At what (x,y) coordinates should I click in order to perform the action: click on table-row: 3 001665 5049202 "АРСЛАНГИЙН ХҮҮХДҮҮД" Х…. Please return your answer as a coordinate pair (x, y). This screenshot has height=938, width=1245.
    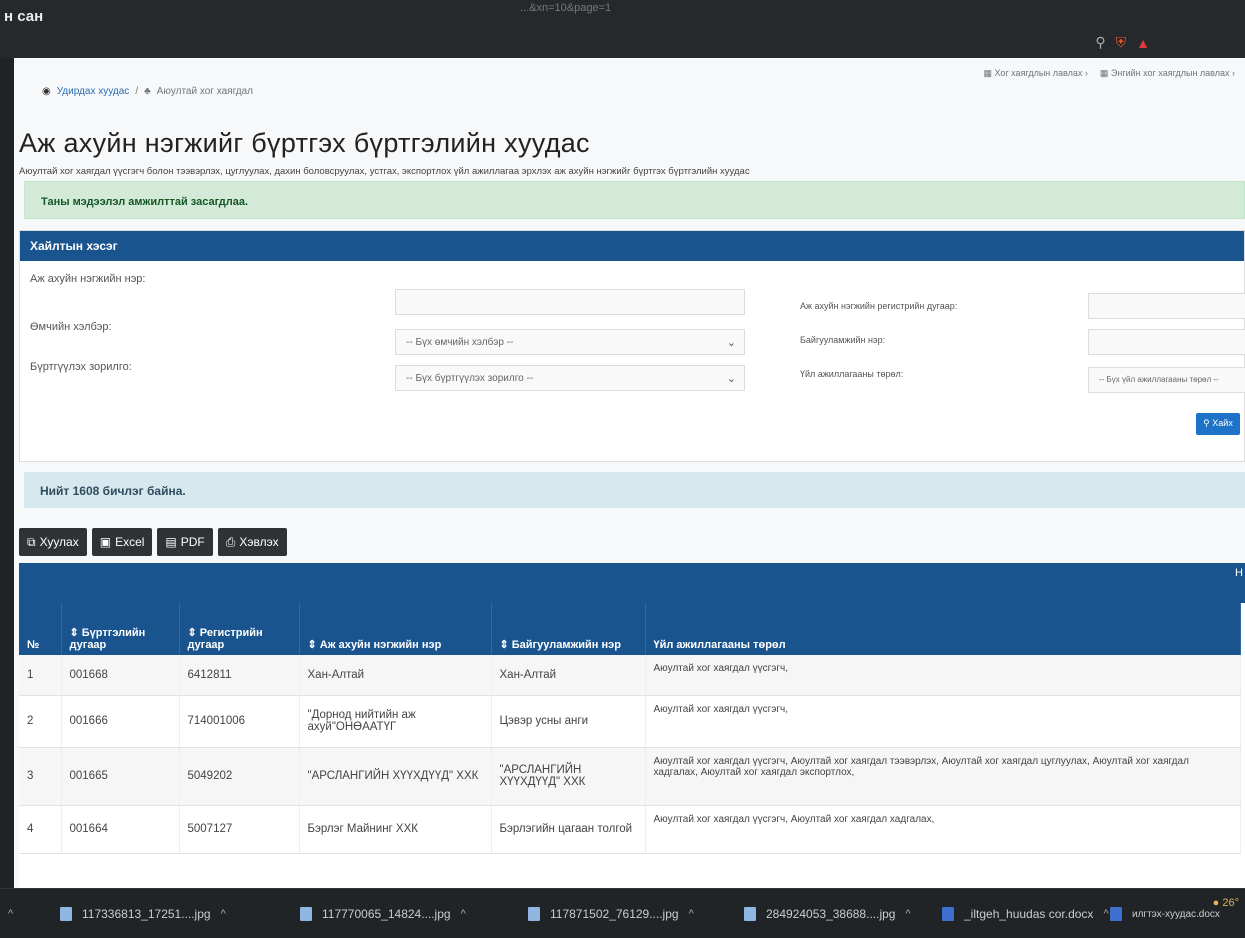
    Looking at the image, I should click on (630, 776).